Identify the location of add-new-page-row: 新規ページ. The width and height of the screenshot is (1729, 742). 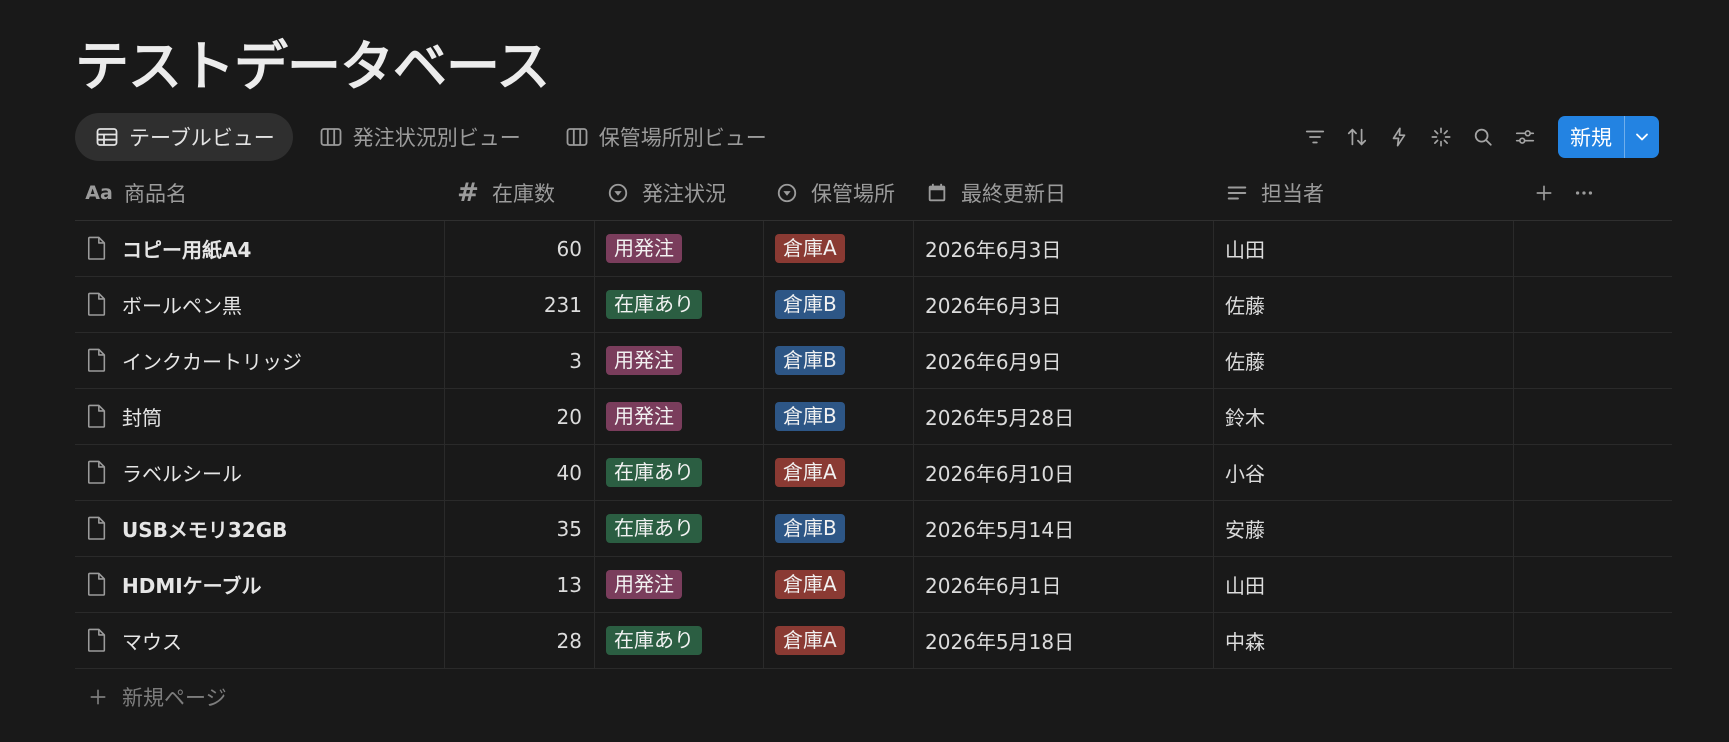
(873, 697).